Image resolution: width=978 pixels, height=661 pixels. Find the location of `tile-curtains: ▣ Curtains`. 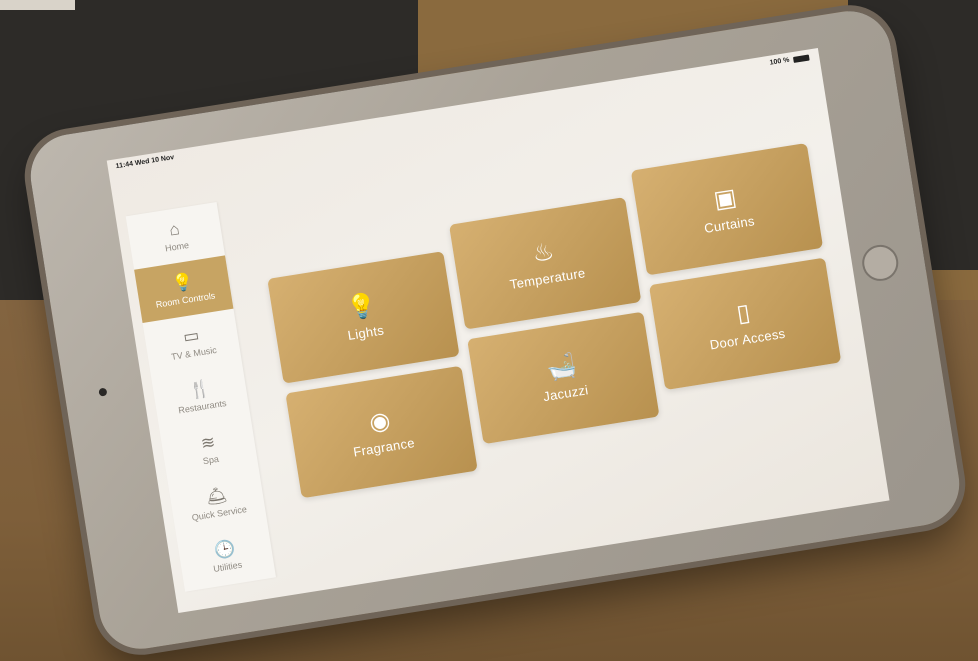

tile-curtains: ▣ Curtains is located at coordinates (727, 209).